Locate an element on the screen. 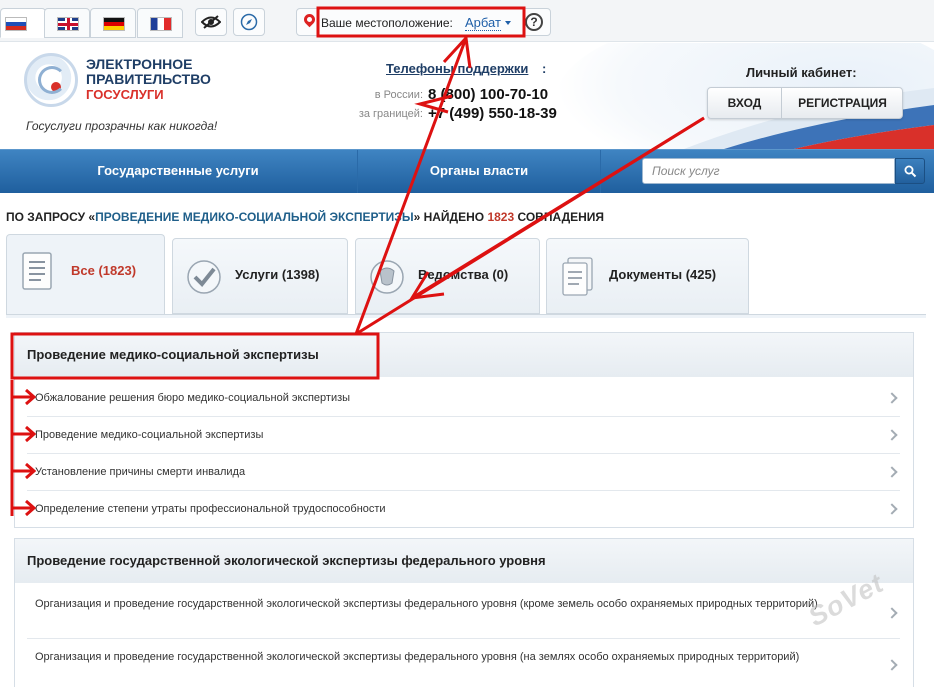 The image size is (934, 687). tab-documents-label: Документы (425) is located at coordinates (663, 274).